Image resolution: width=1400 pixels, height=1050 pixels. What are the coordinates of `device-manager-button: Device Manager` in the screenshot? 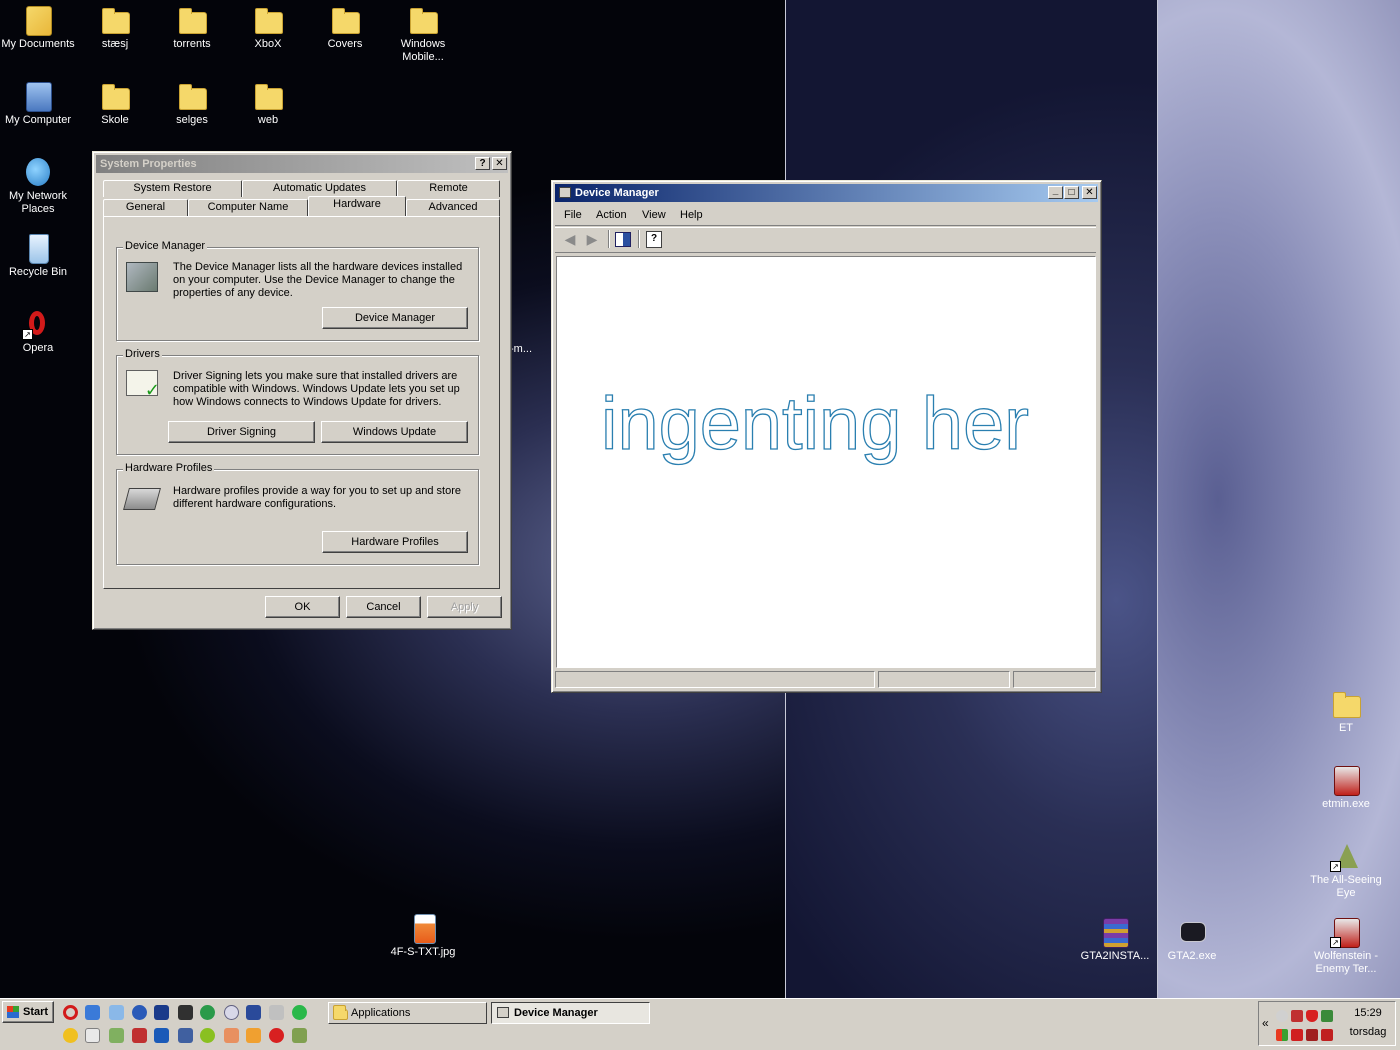 It's located at (395, 318).